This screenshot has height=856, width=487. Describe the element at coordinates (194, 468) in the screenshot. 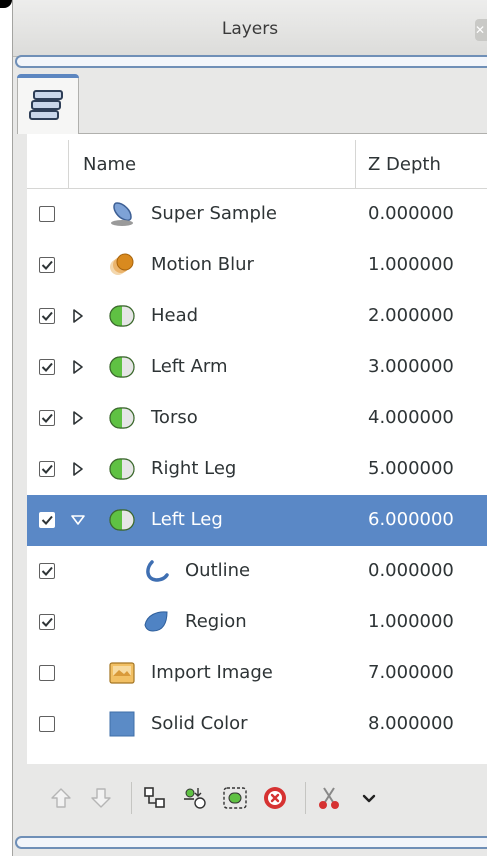

I see `layer-name: Right Leg` at that location.